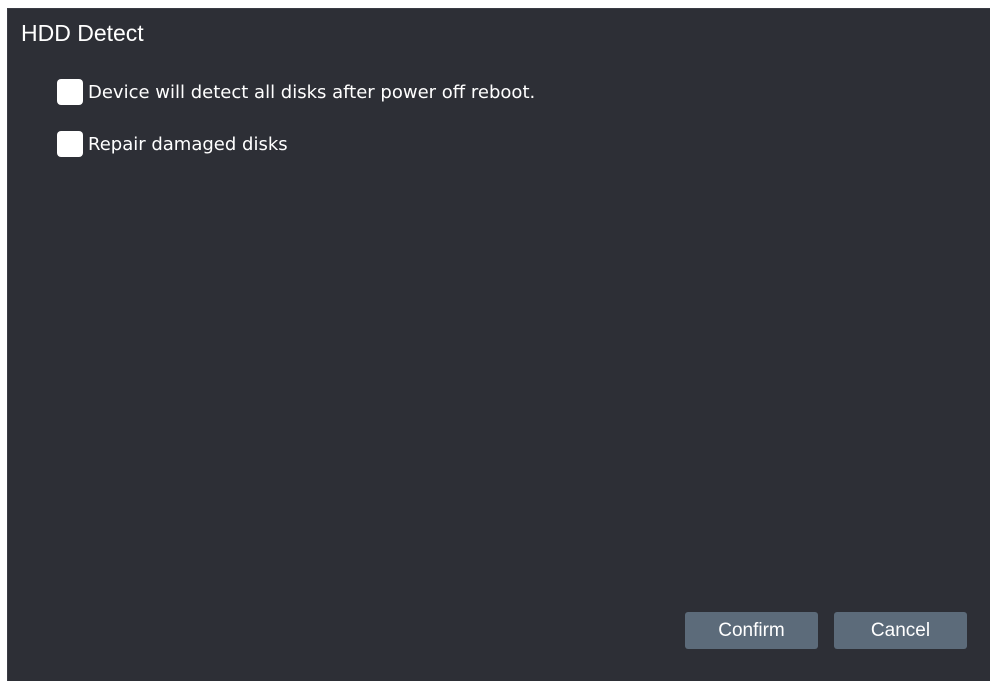 The image size is (996, 686). I want to click on option-repair-damaged-disks: Repair damaged disks, so click(172, 144).